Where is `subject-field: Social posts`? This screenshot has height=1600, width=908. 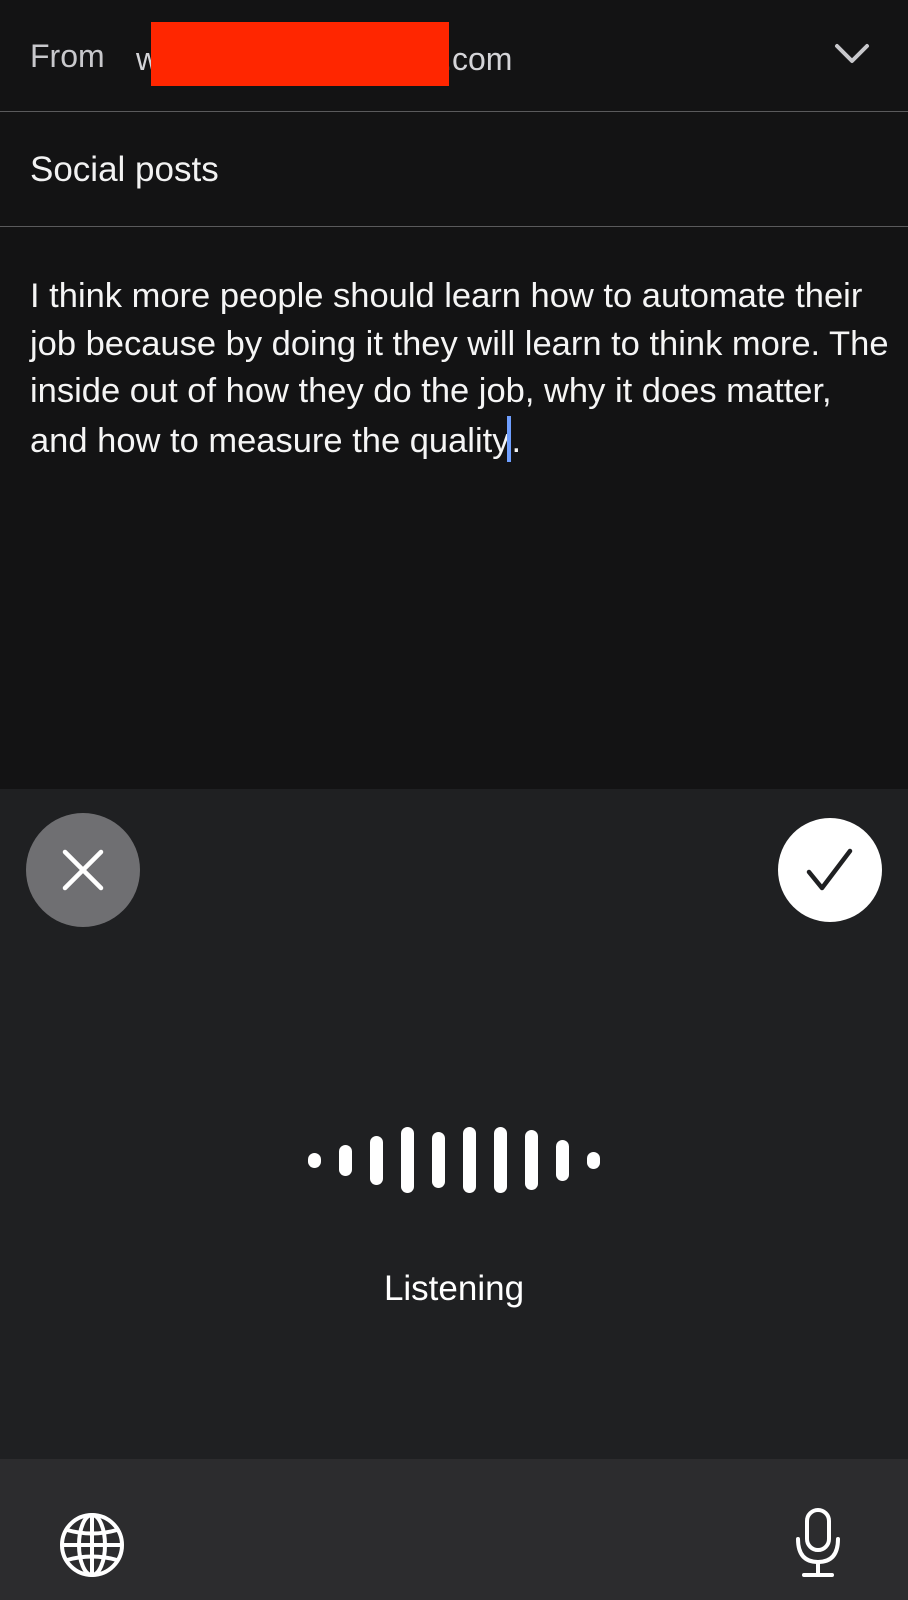 subject-field: Social posts is located at coordinates (124, 170).